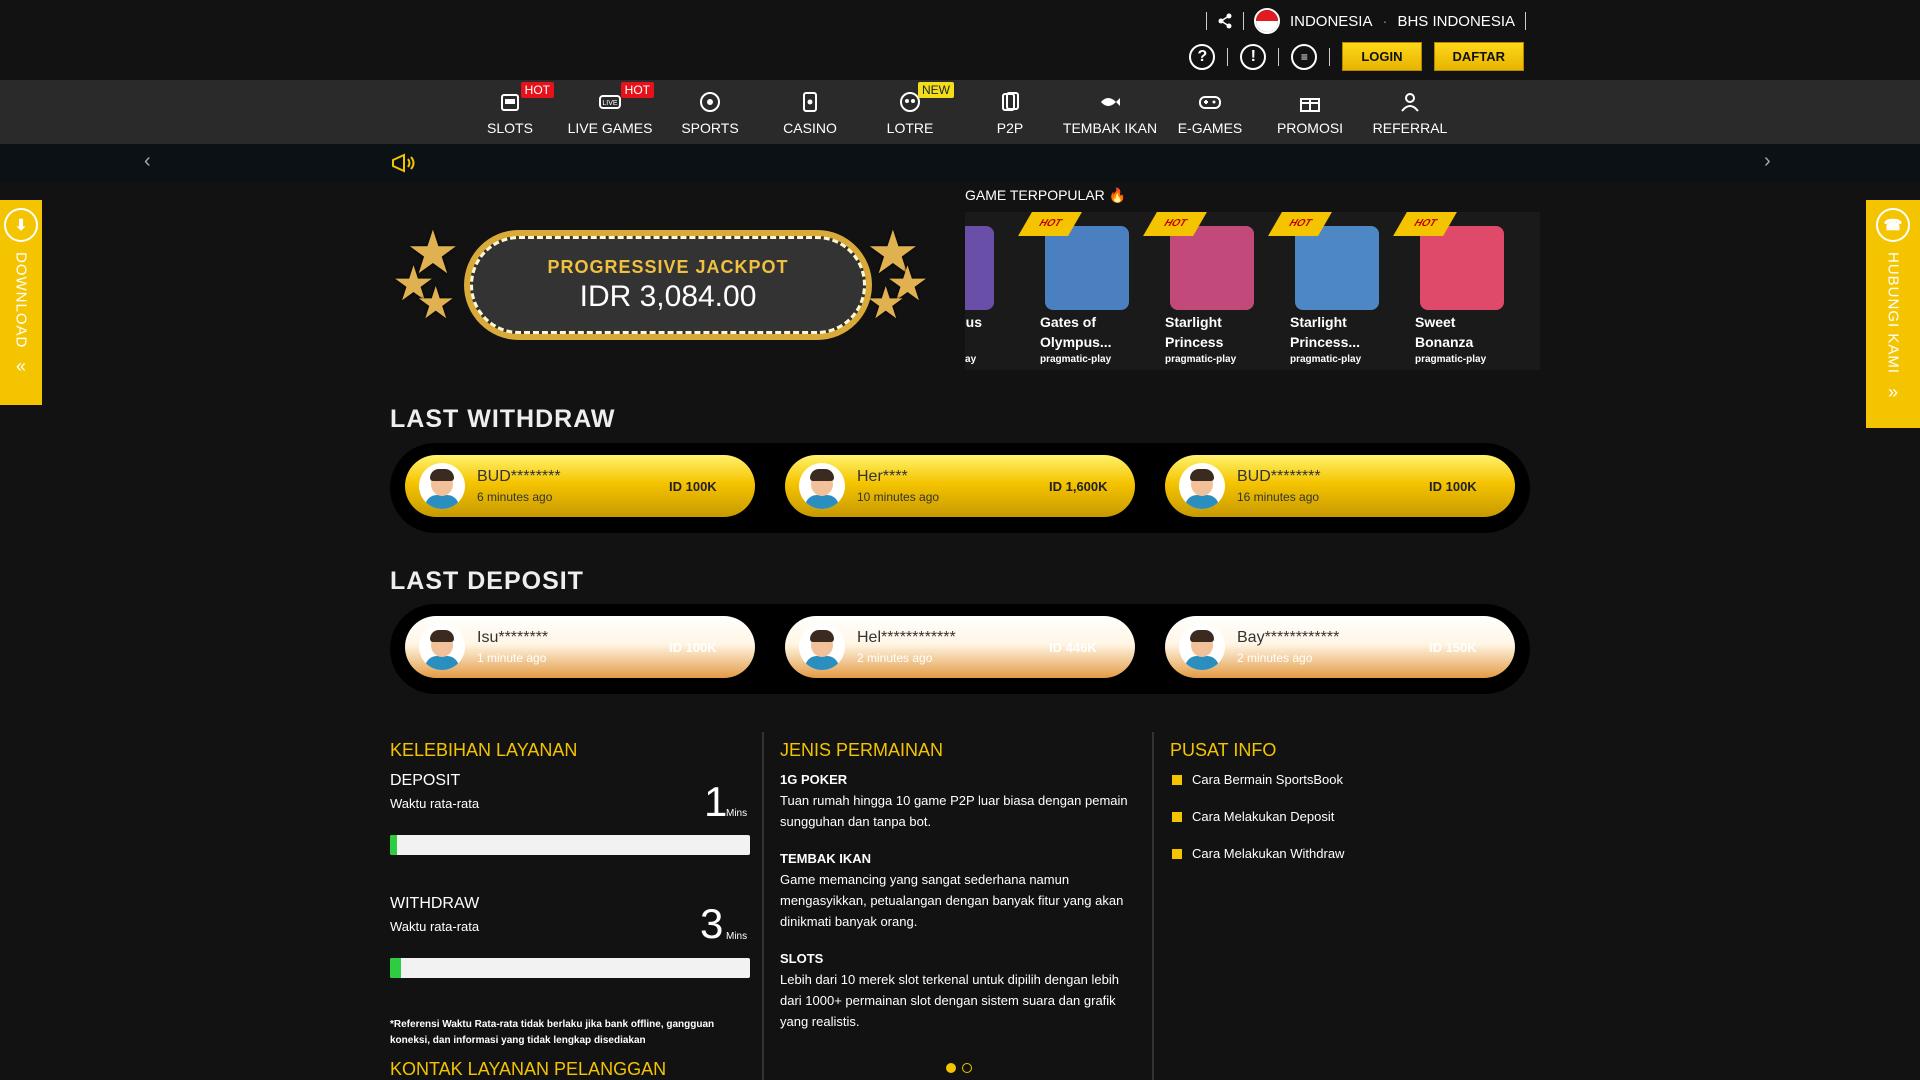 The image size is (1920, 1080). I want to click on deposit-sub: Waktu rata-rata, so click(435, 803).